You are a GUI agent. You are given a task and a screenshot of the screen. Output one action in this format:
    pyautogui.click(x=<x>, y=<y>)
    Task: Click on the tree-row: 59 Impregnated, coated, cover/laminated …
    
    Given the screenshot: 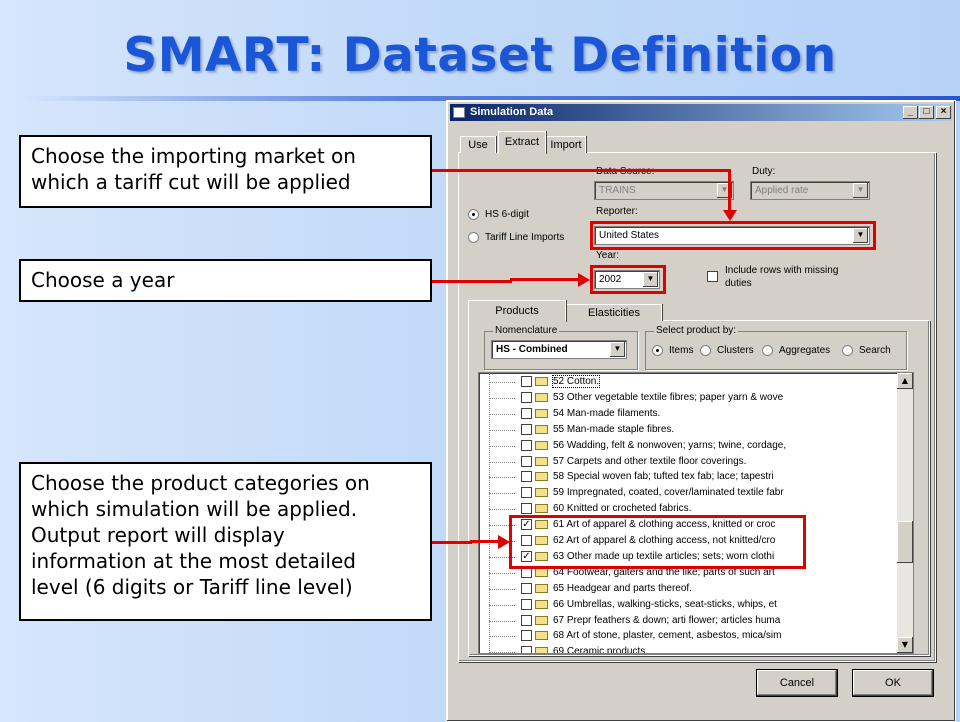 What is the action you would take?
    pyautogui.click(x=688, y=493)
    